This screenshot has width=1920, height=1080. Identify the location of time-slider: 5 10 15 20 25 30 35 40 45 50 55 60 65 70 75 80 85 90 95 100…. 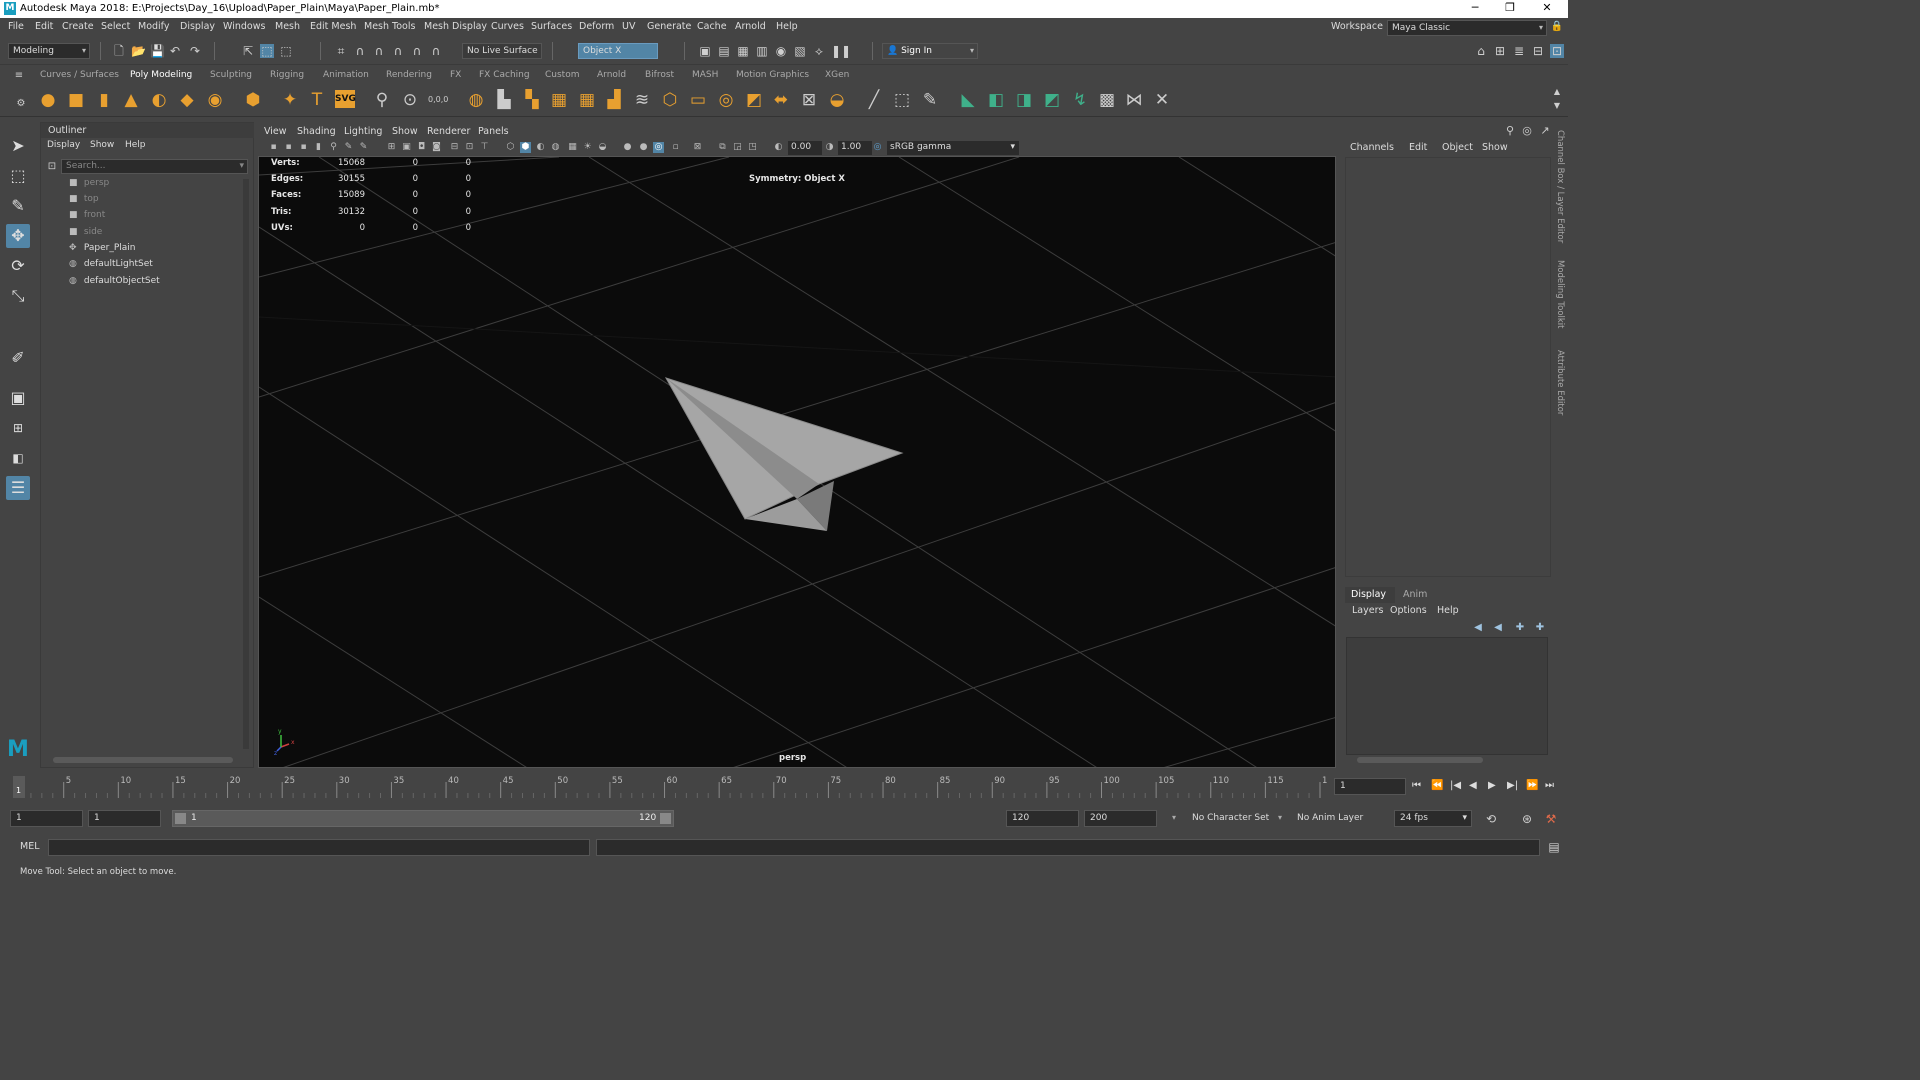
(669, 787).